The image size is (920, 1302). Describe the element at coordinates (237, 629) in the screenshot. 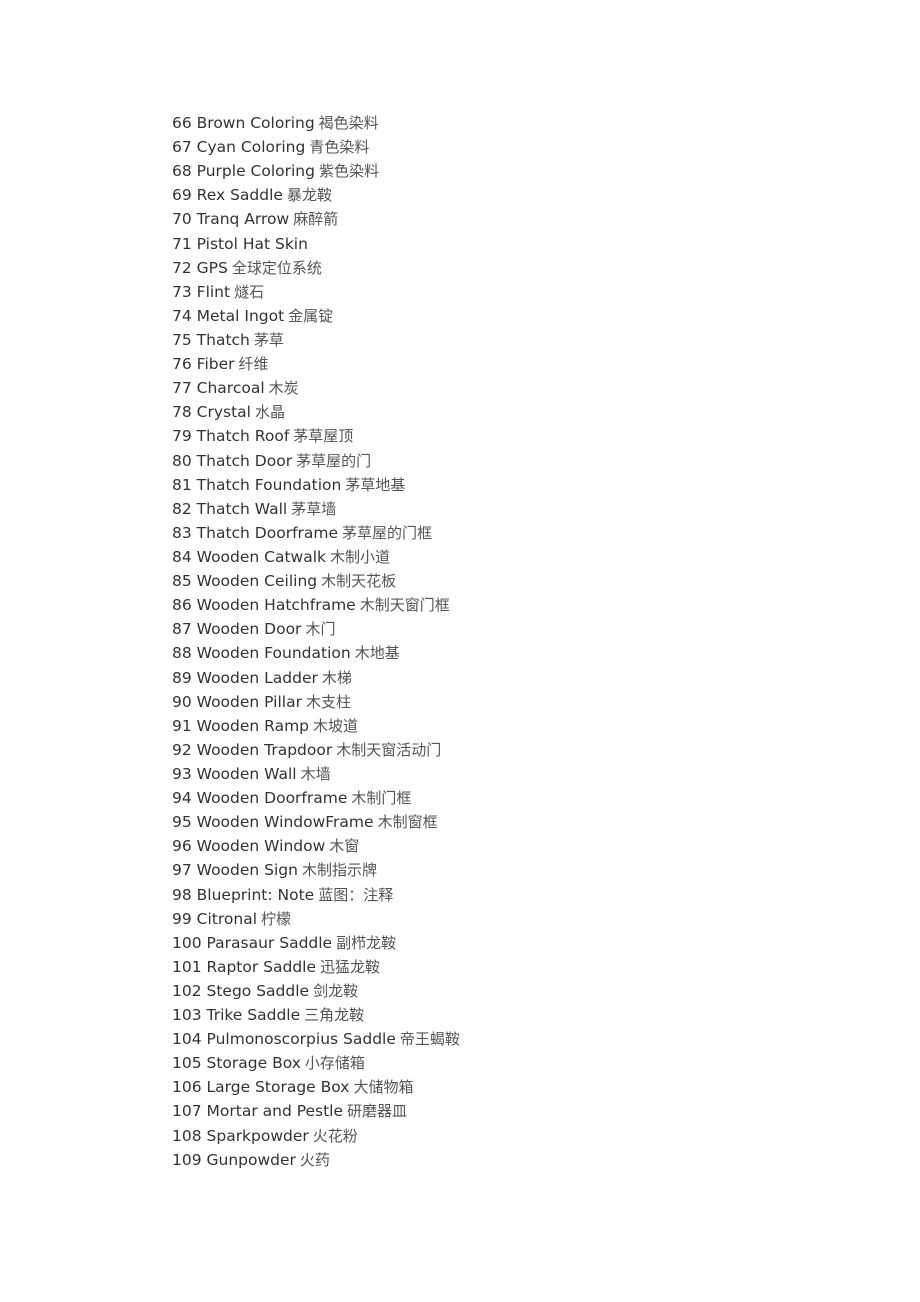

I see `item-english-name: 87 Wooden Door` at that location.